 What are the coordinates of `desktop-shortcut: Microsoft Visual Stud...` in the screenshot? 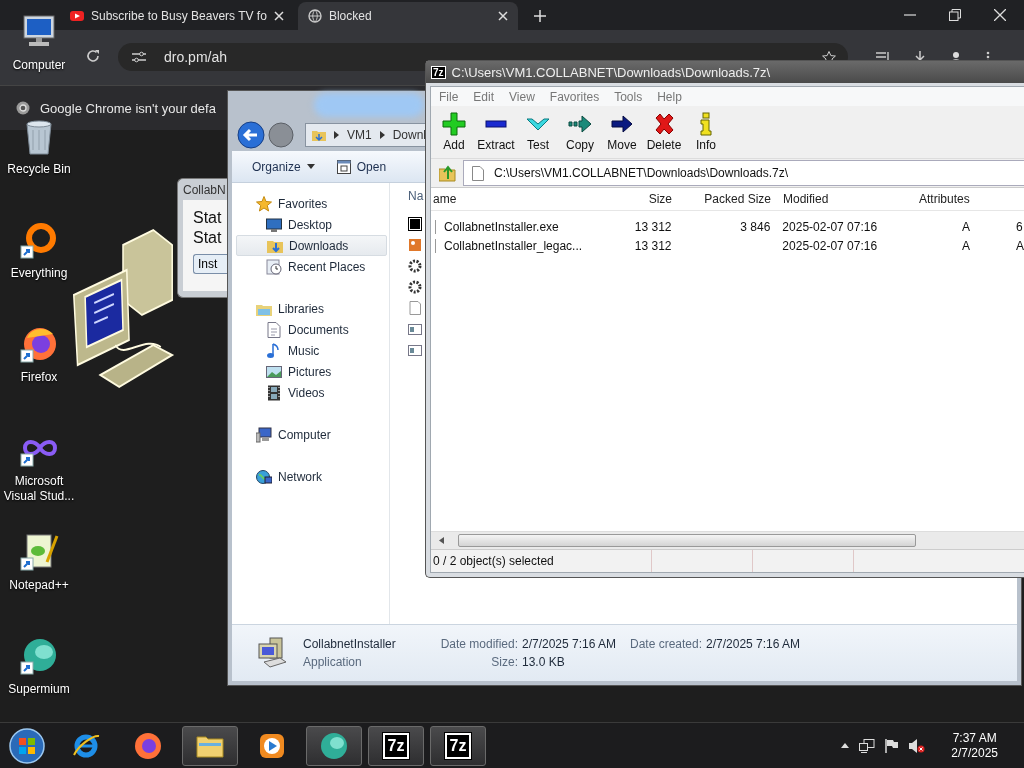 It's located at (39, 467).